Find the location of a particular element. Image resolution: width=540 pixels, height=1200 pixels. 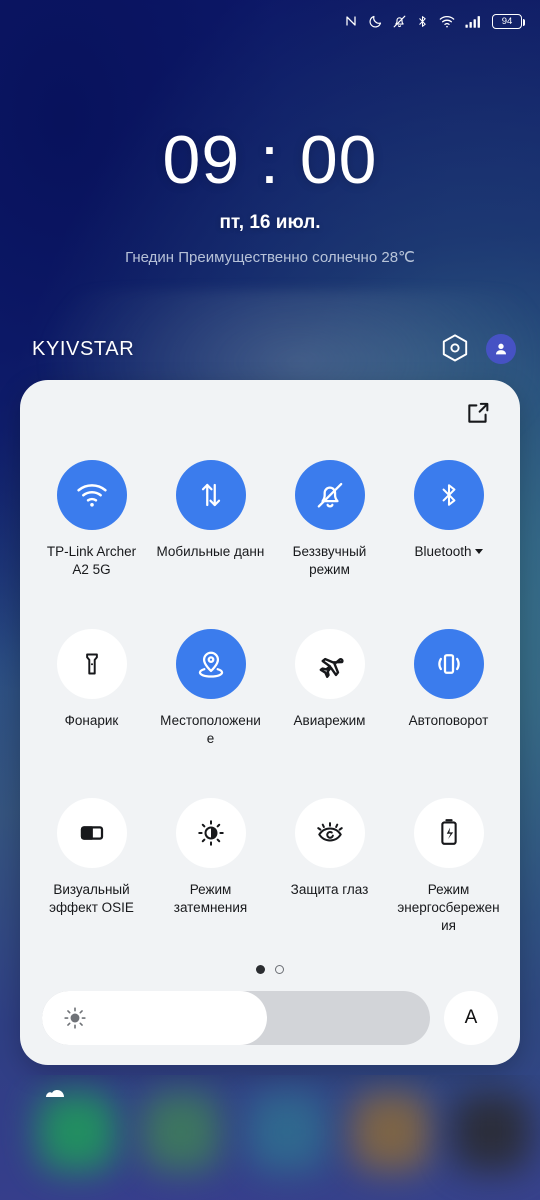

mobile-data-icon is located at coordinates (210, 495).